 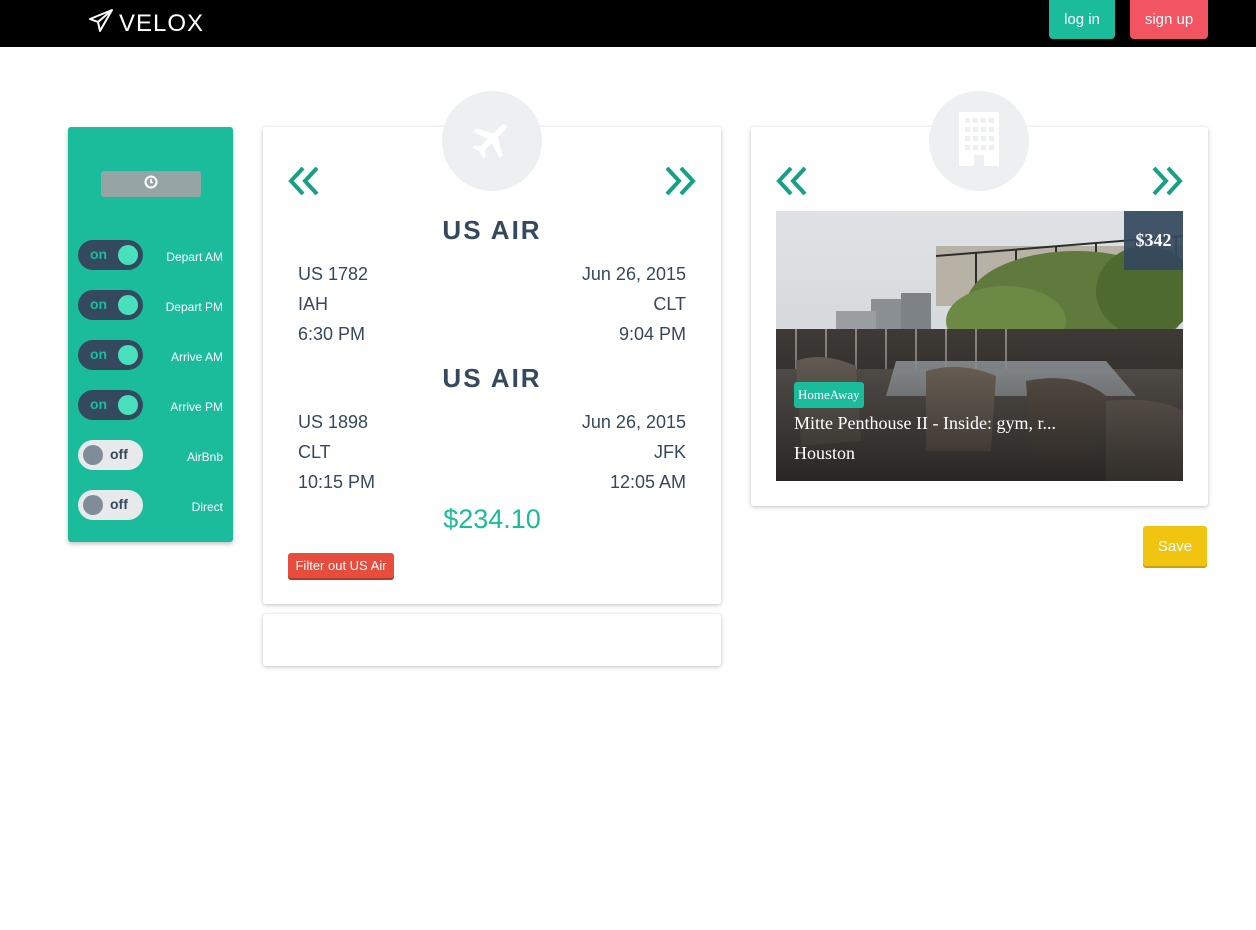 I want to click on login-button: log in, so click(x=1082, y=19).